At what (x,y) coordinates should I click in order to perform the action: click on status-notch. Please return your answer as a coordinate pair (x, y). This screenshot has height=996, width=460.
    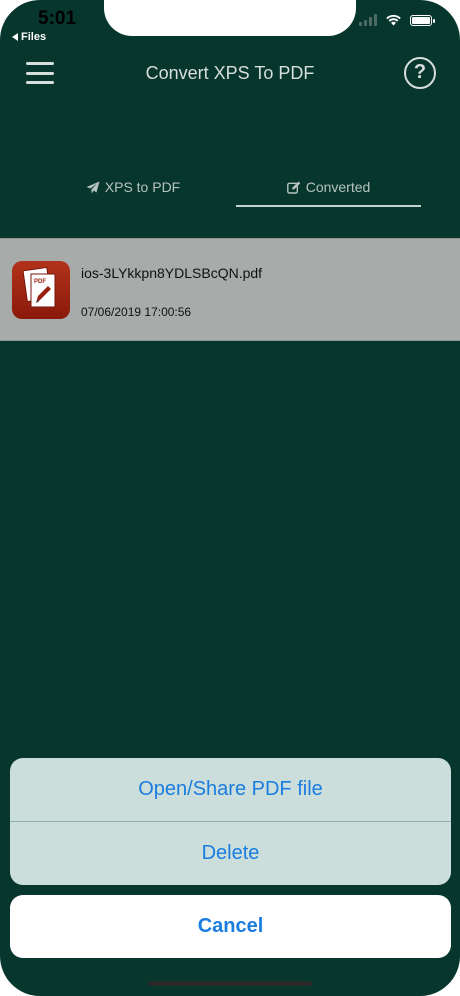
    Looking at the image, I should click on (230, 18).